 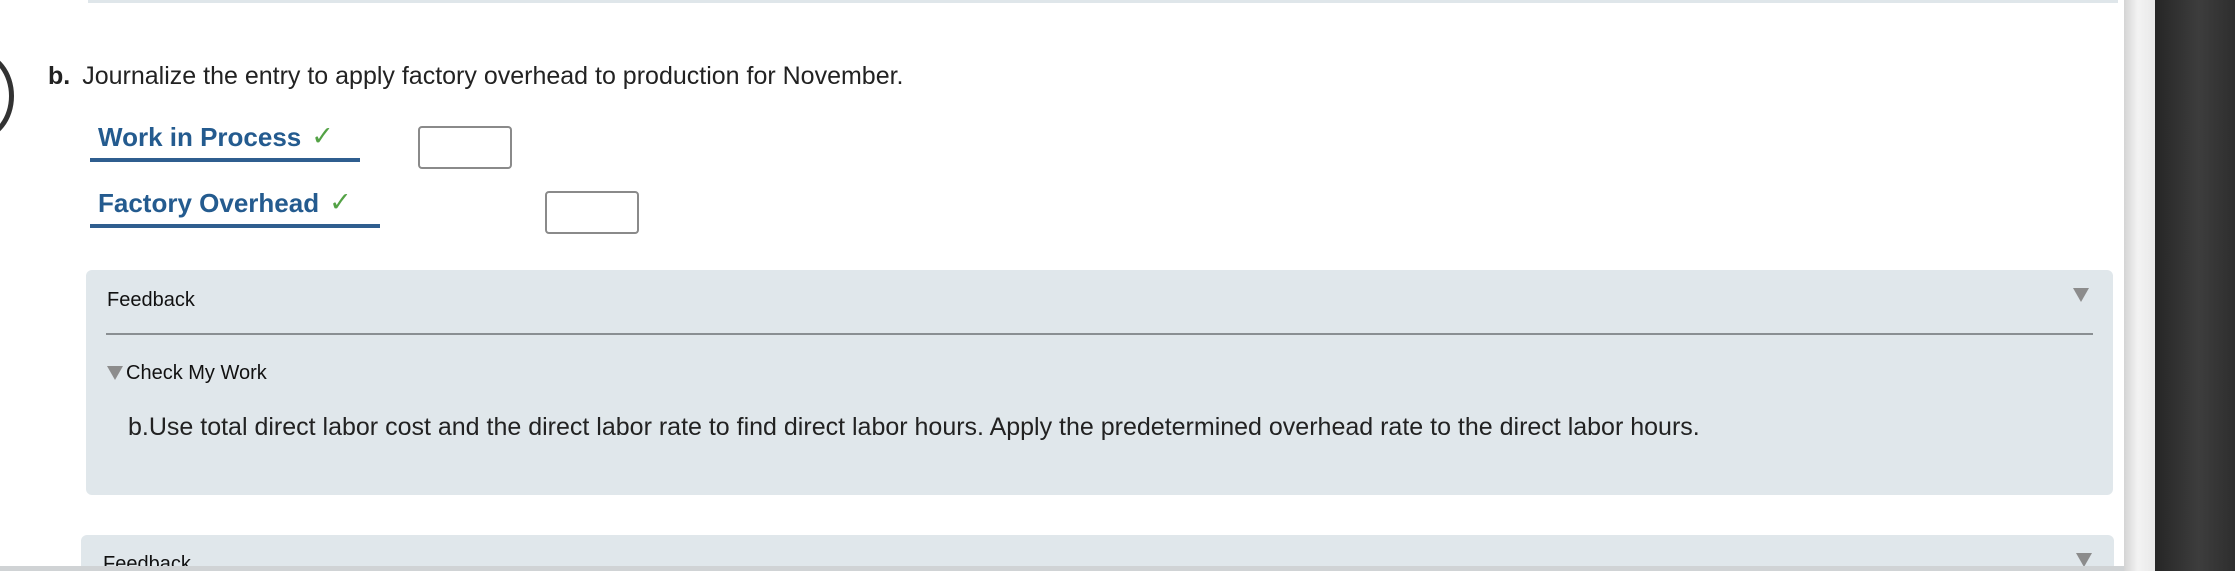 I want to click on feedback-divider, so click(x=1099, y=334).